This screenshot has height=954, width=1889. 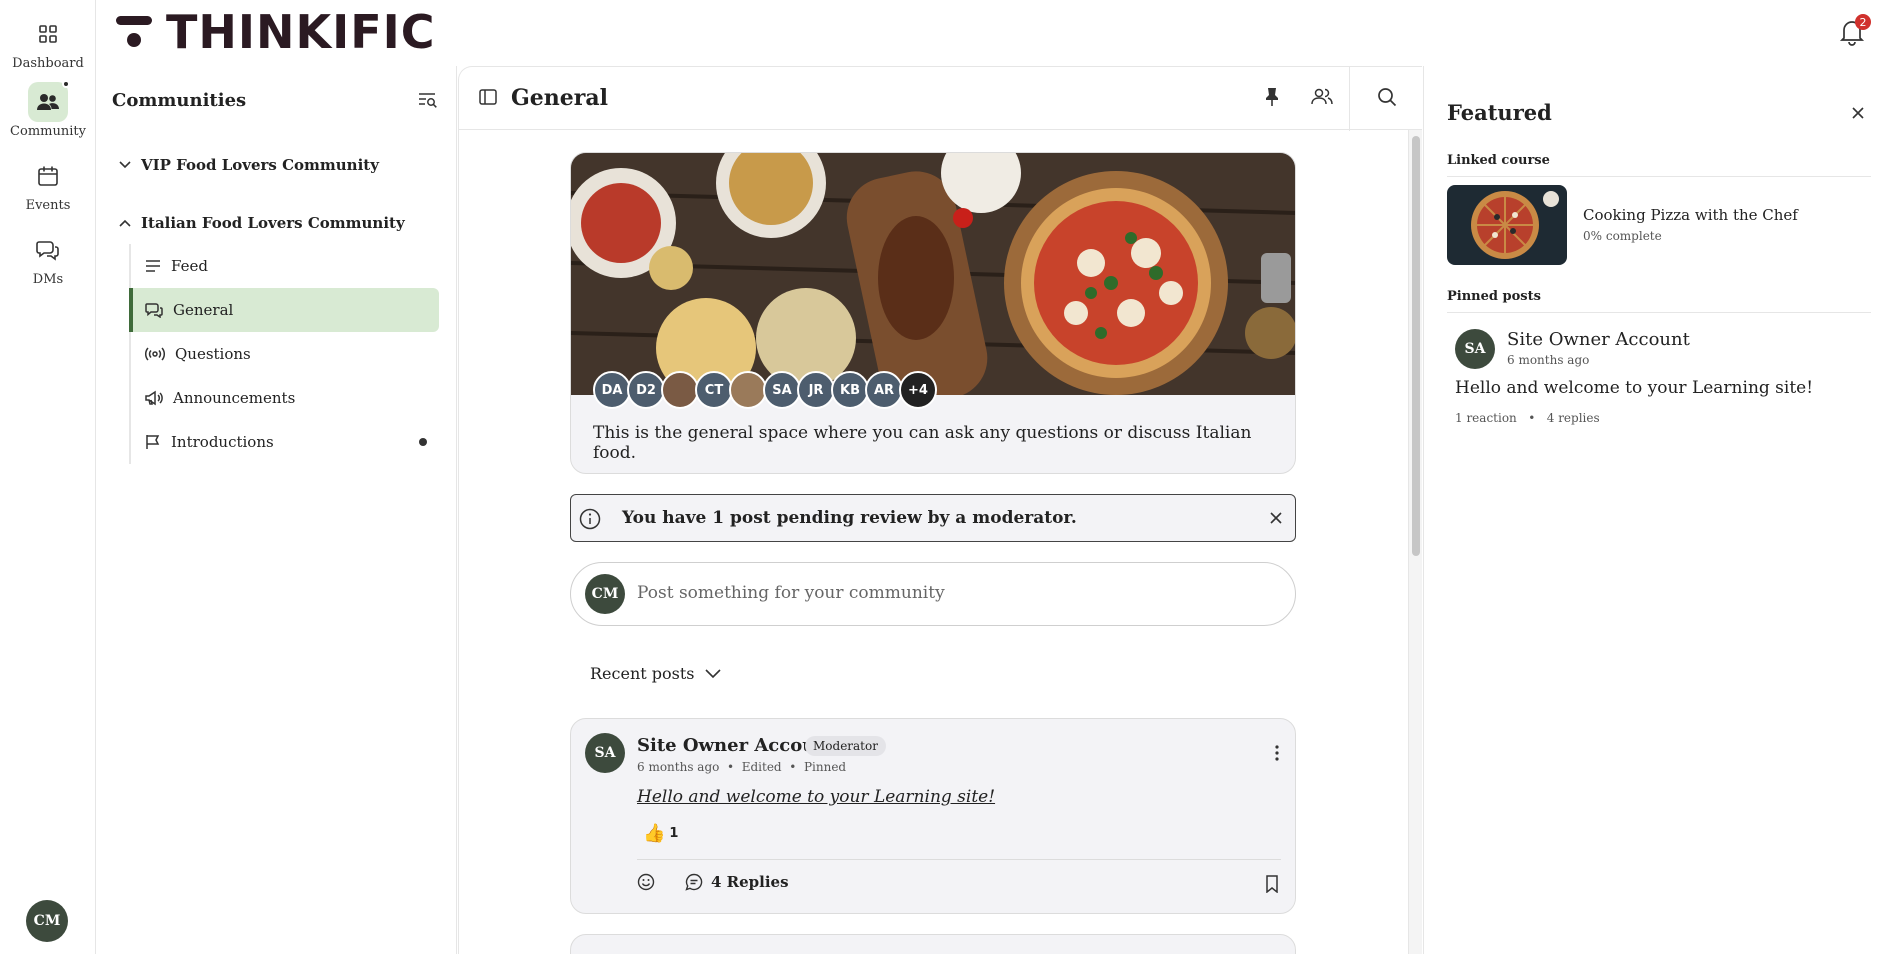 I want to click on space-introductions: Introductions, so click(x=284, y=442).